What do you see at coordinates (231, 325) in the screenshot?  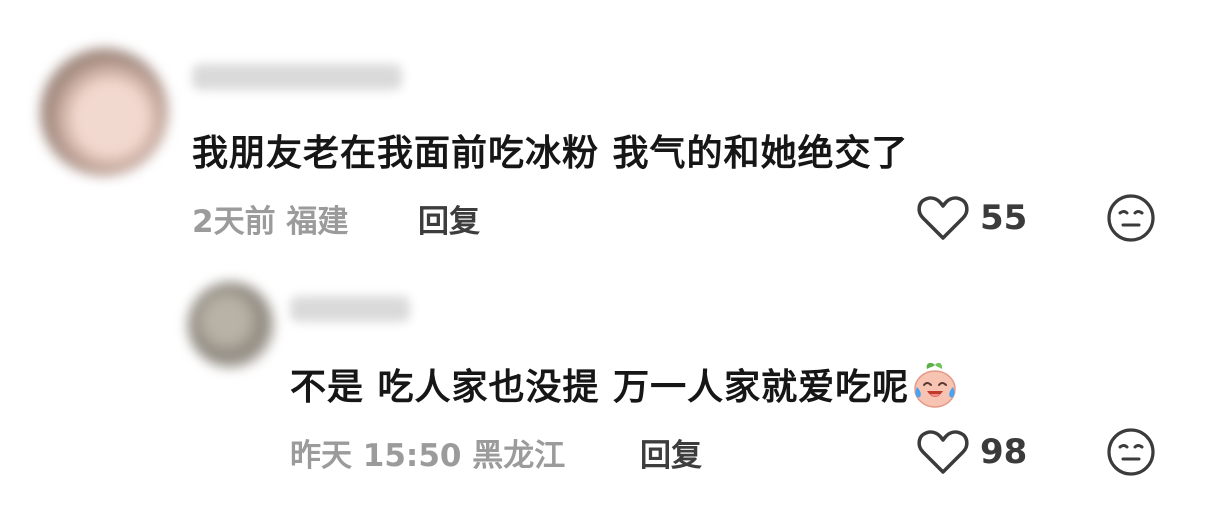 I see `reply-user-avatar` at bounding box center [231, 325].